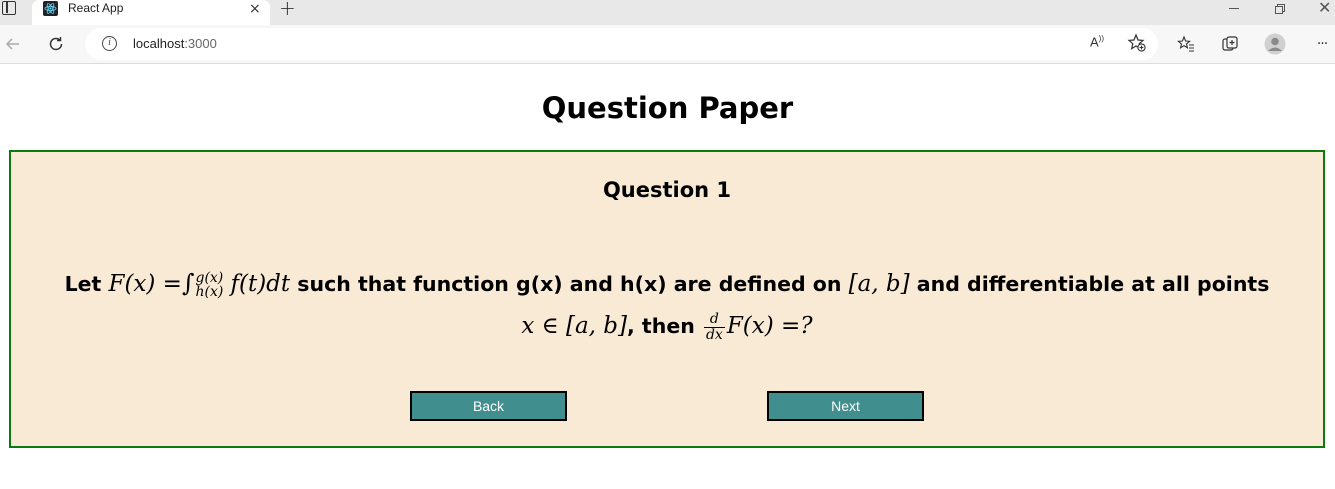 This screenshot has width=1335, height=489. What do you see at coordinates (714, 334) in the screenshot?
I see `fraction-denominator: dx` at bounding box center [714, 334].